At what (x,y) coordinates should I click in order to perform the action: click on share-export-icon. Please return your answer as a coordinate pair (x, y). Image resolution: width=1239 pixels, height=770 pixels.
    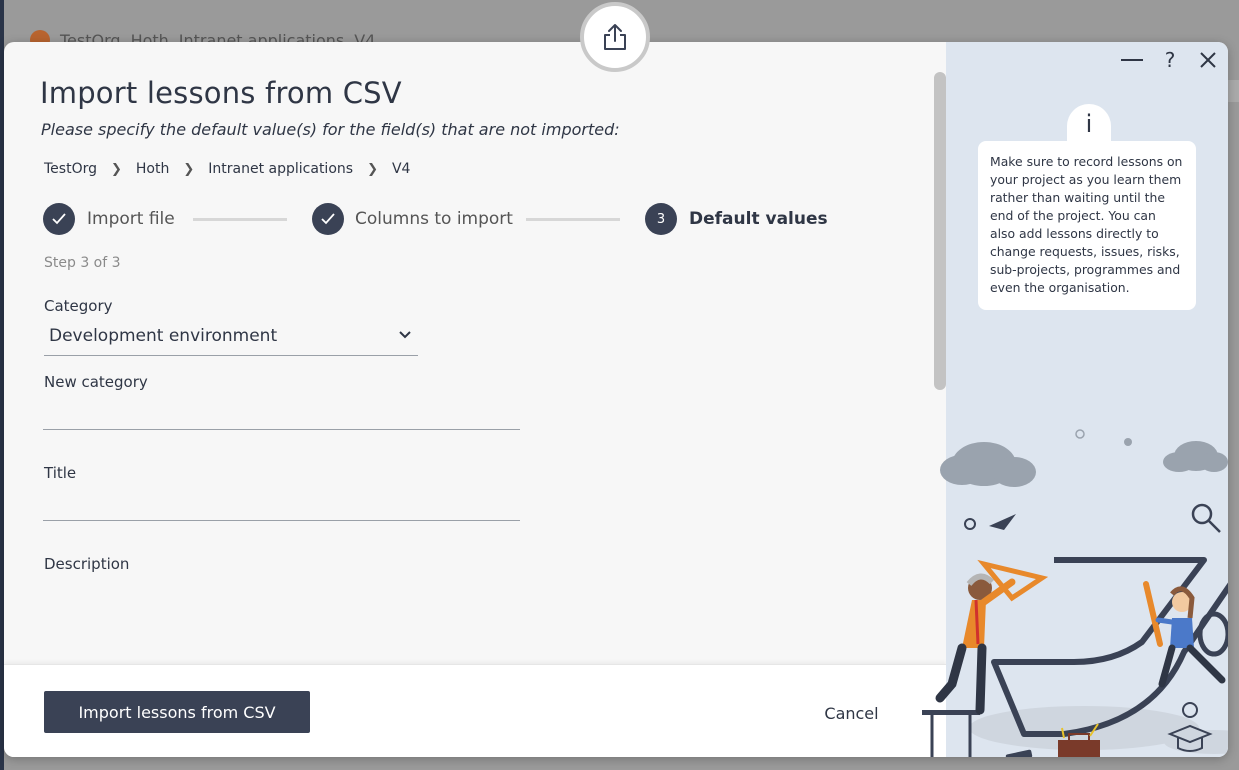
    Looking at the image, I should click on (615, 37).